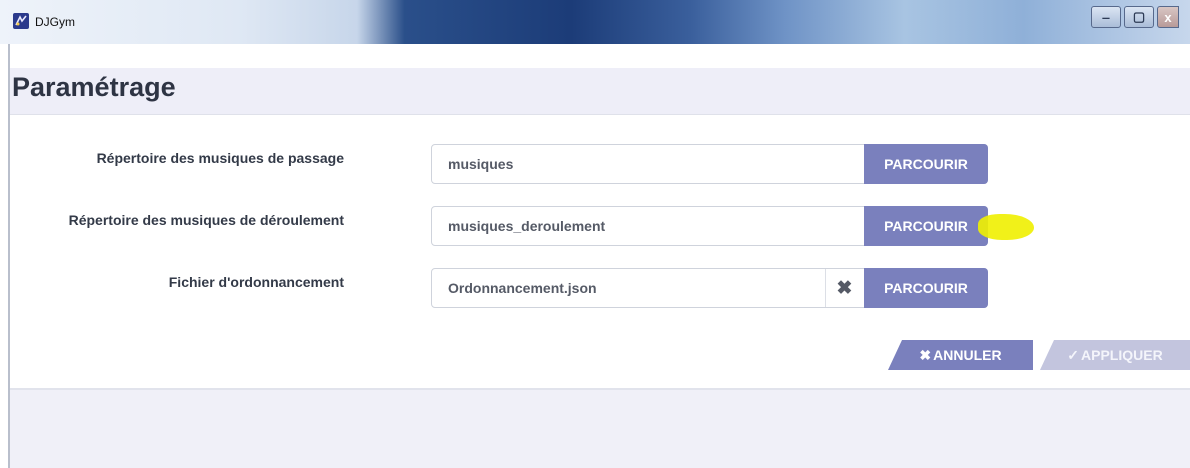 The image size is (1190, 468). I want to click on window-title: DJGym, so click(55, 22).